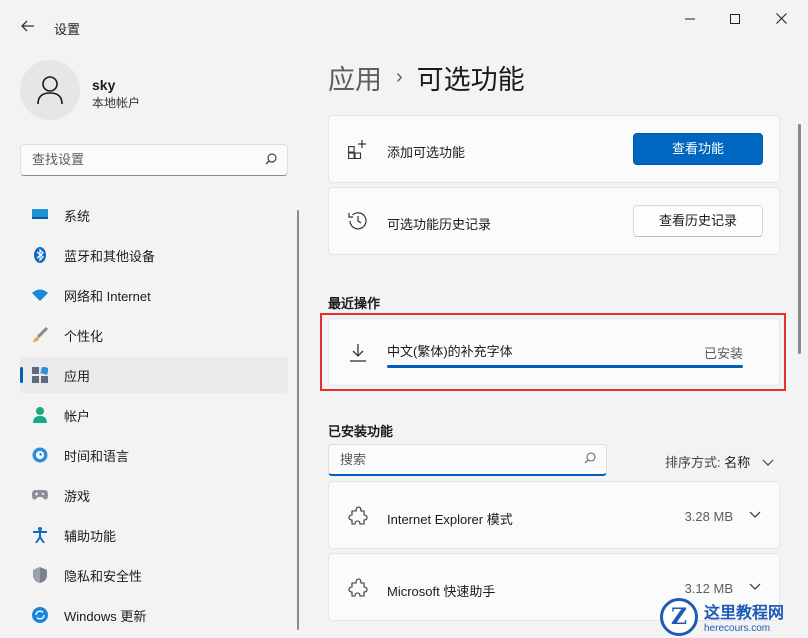 This screenshot has width=808, height=638. I want to click on page-title: 可选功能, so click(470, 80).